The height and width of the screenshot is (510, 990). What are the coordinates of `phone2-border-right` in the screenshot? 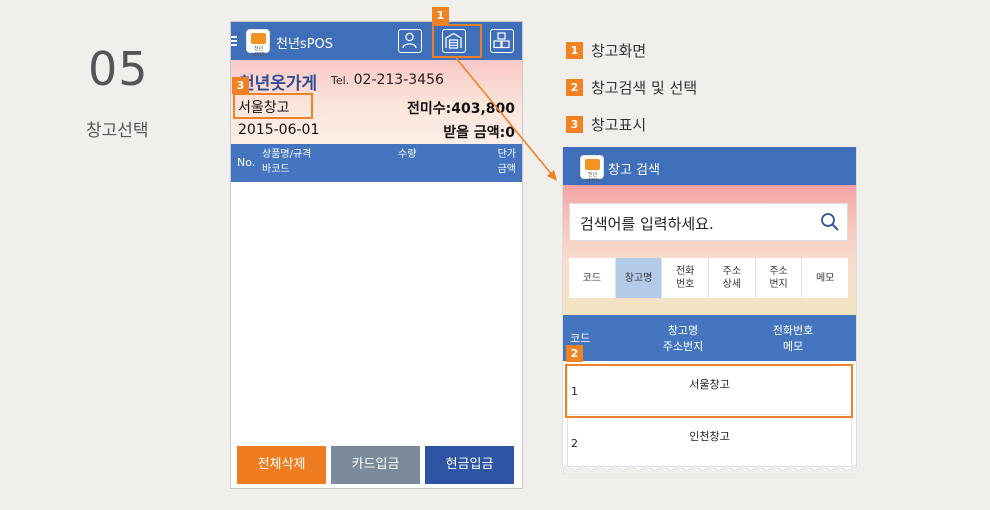 It's located at (856, 307).